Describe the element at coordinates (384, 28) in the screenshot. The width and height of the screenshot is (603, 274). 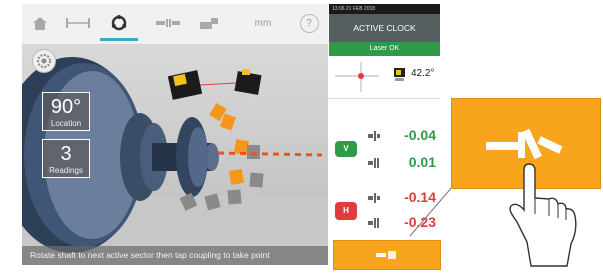
I see `panel-title: ACTIVE CLOCK` at that location.